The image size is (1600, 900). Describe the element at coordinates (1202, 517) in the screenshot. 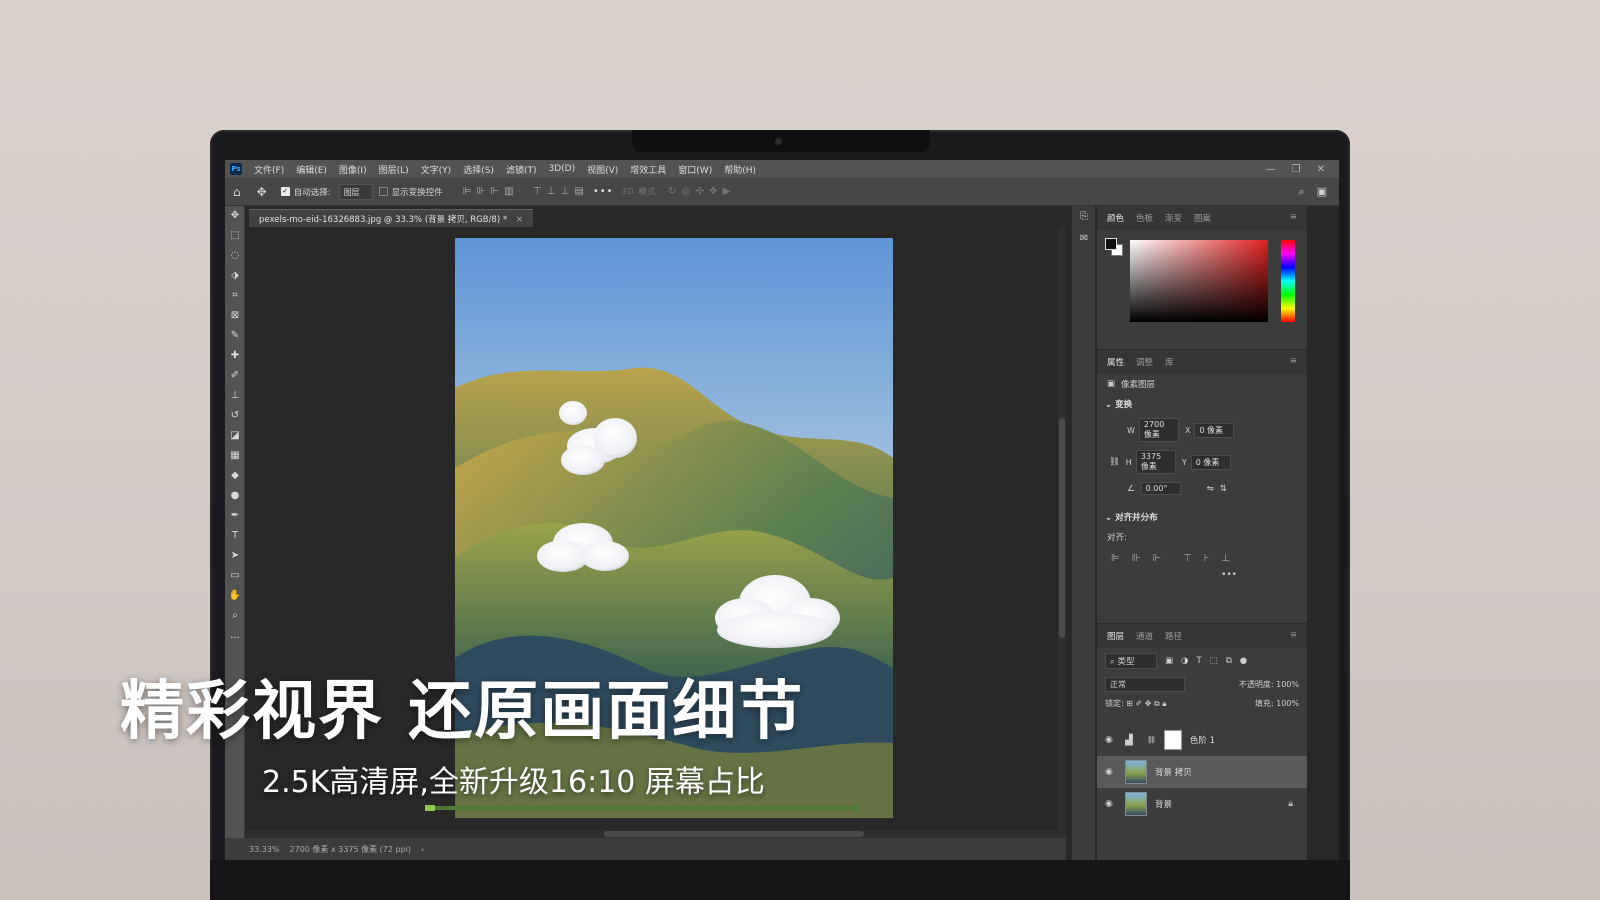

I see `align-section: ⌄ 对齐并分布` at that location.